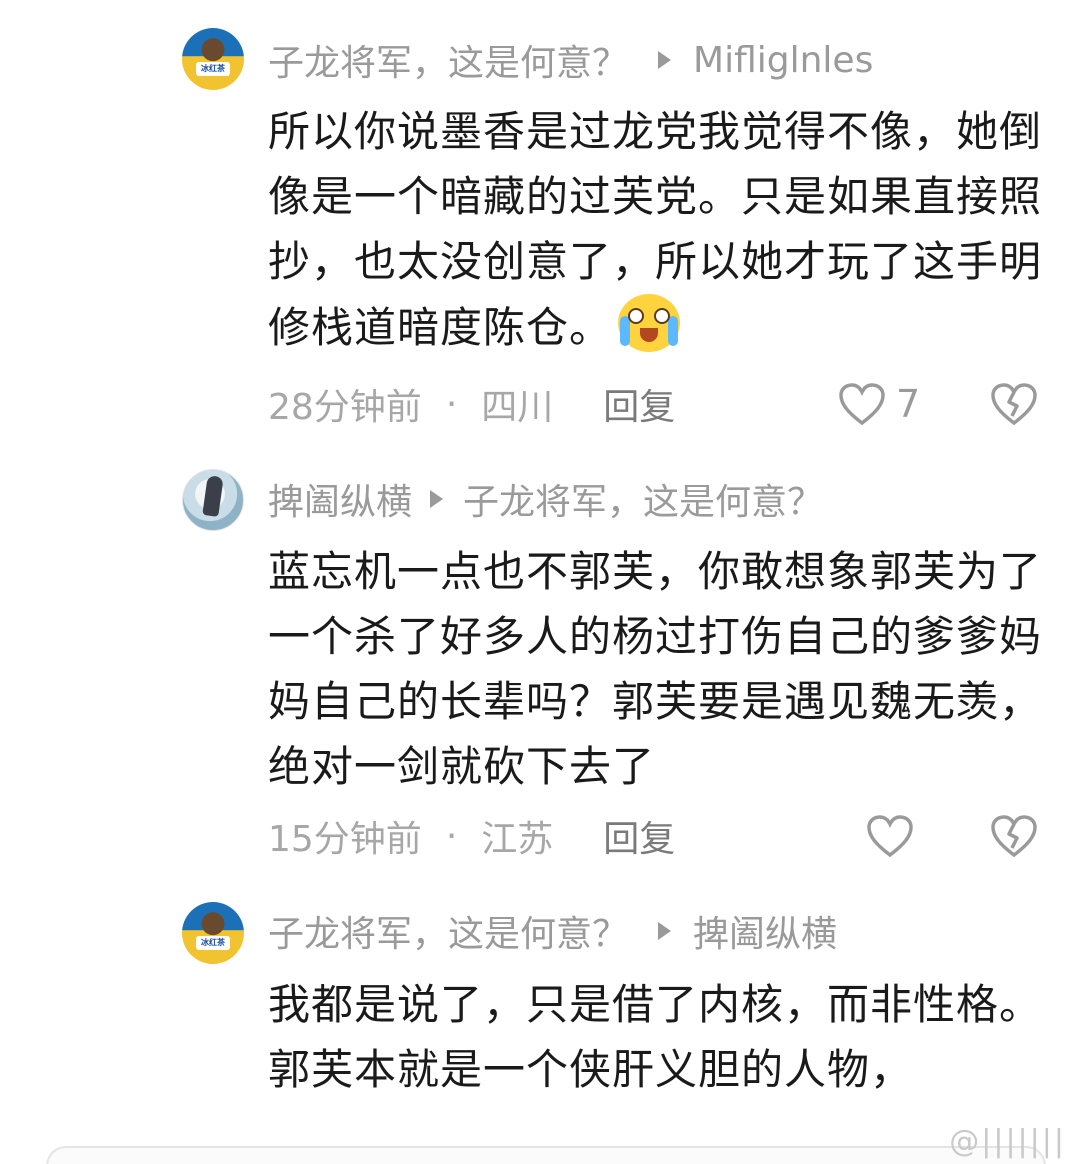 Image resolution: width=1080 pixels, height=1164 pixels. I want to click on like-count: 7, so click(908, 404).